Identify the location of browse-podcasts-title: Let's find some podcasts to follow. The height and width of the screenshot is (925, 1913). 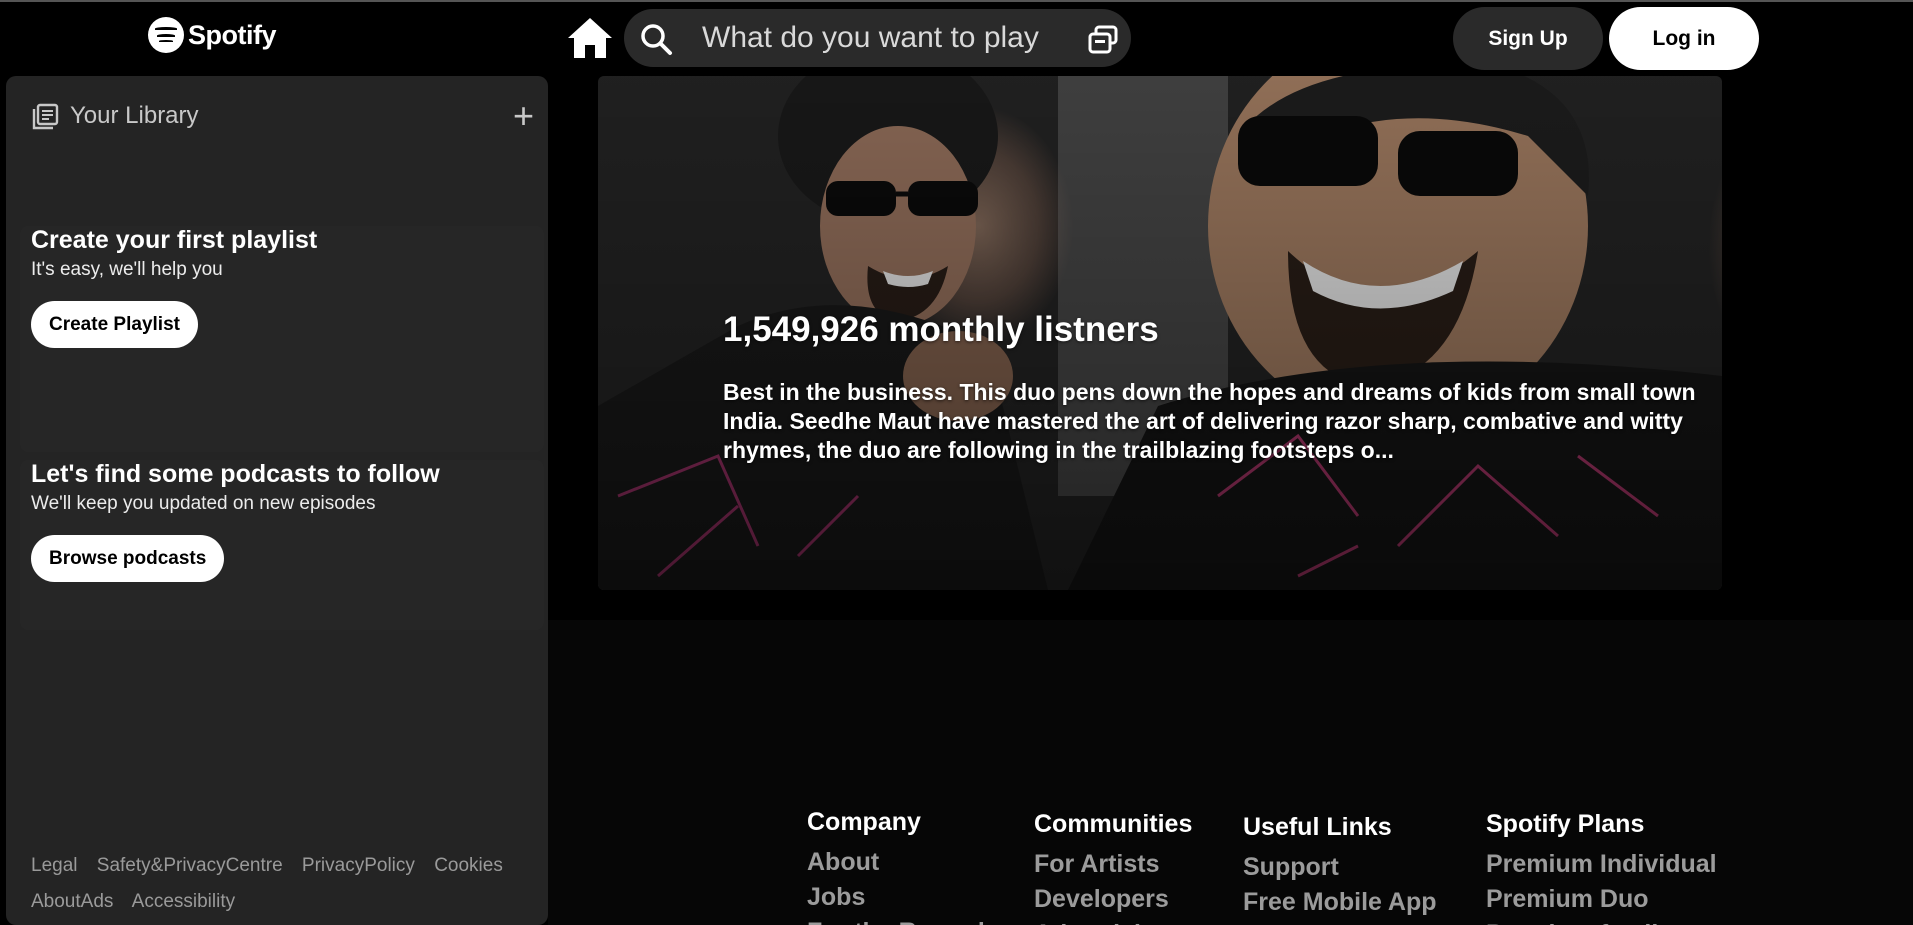
(235, 474).